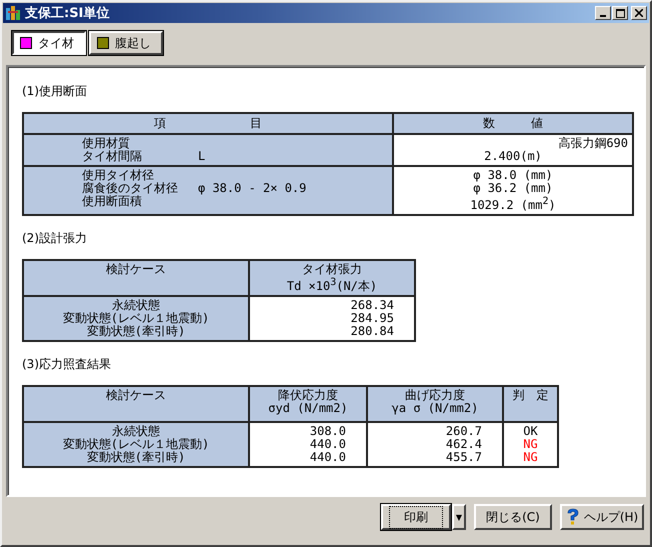 Image resolution: width=652 pixels, height=547 pixels. I want to click on header-cell: 数 値, so click(513, 123).